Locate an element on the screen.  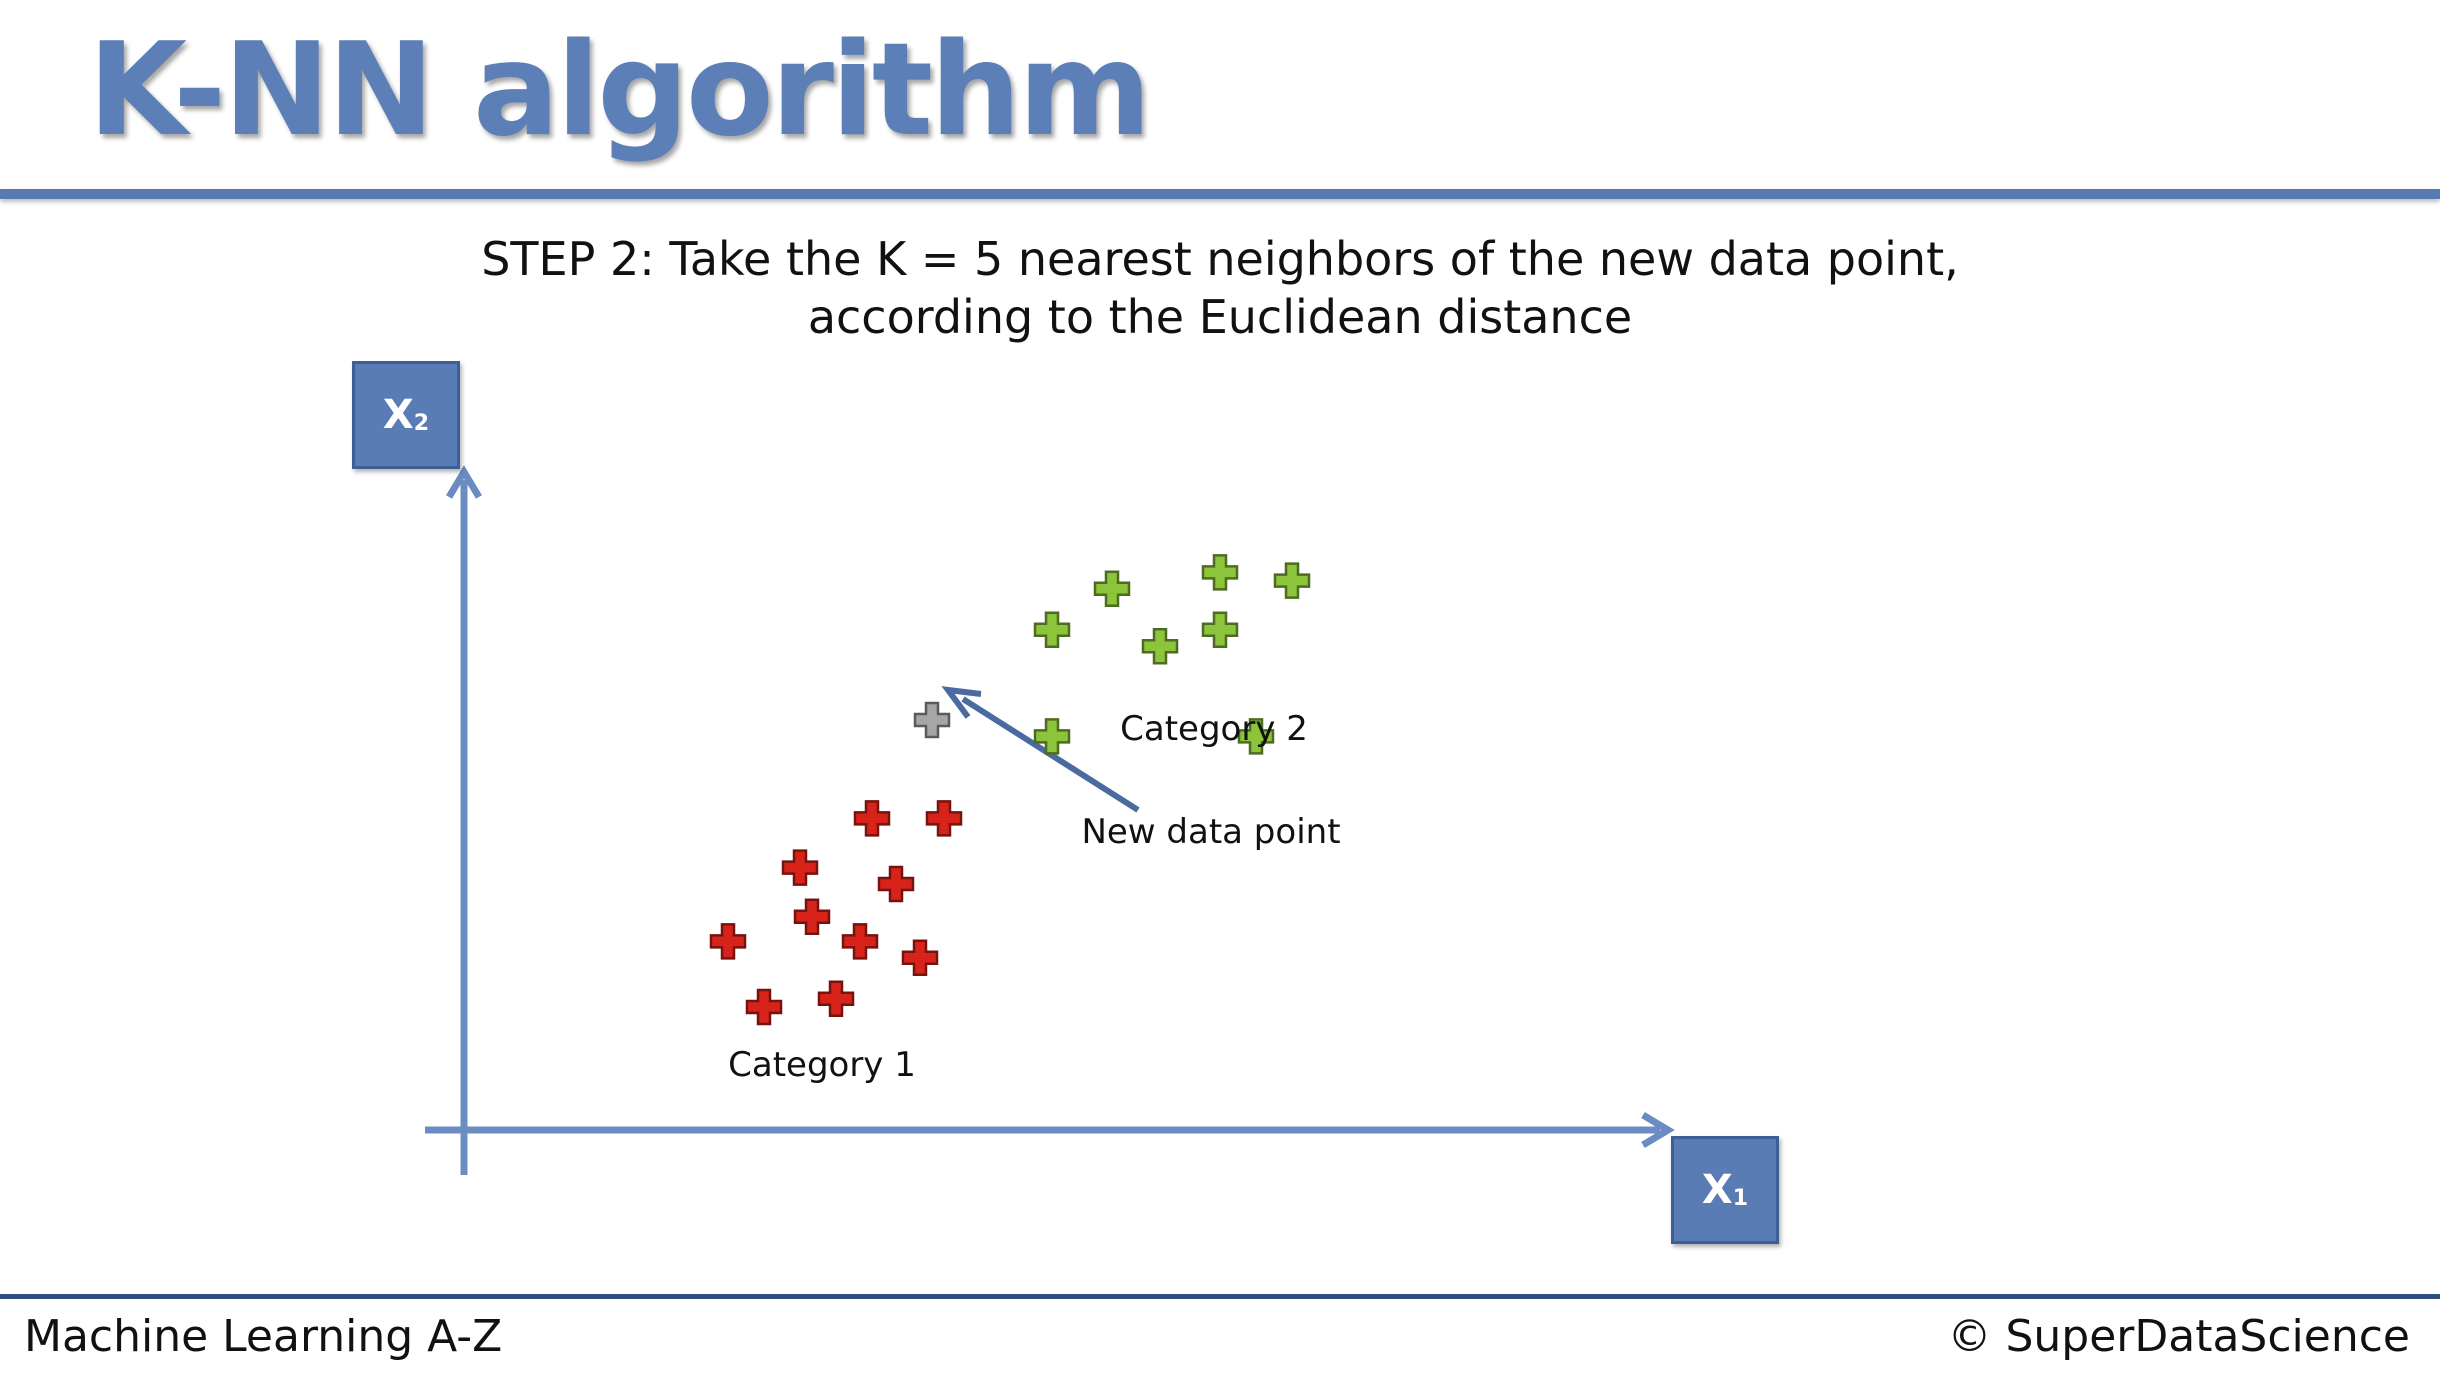
y-axis-label: X is located at coordinates (398, 415).